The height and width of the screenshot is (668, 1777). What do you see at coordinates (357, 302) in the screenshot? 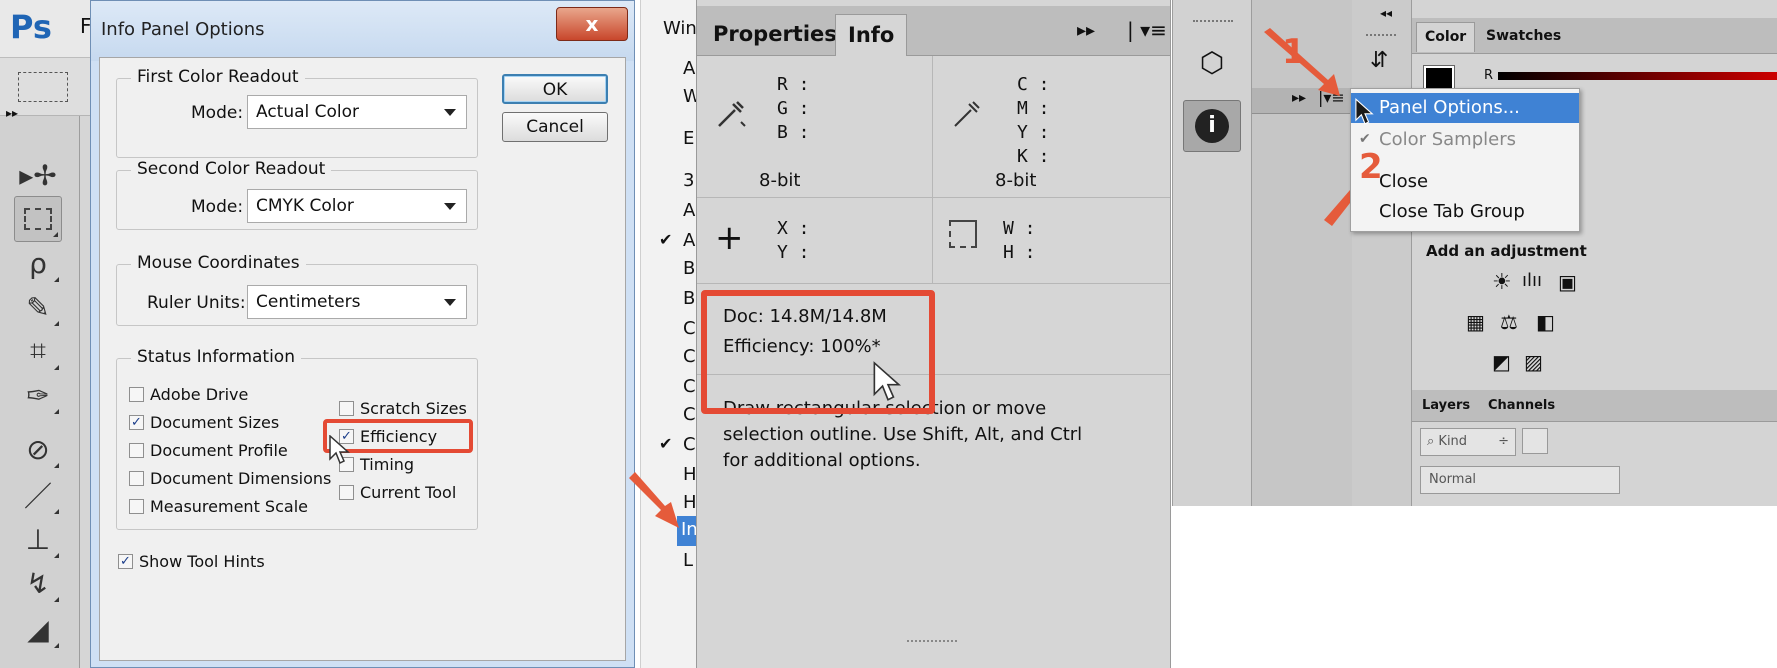
I see `ruler-units-select: Centimeters` at bounding box center [357, 302].